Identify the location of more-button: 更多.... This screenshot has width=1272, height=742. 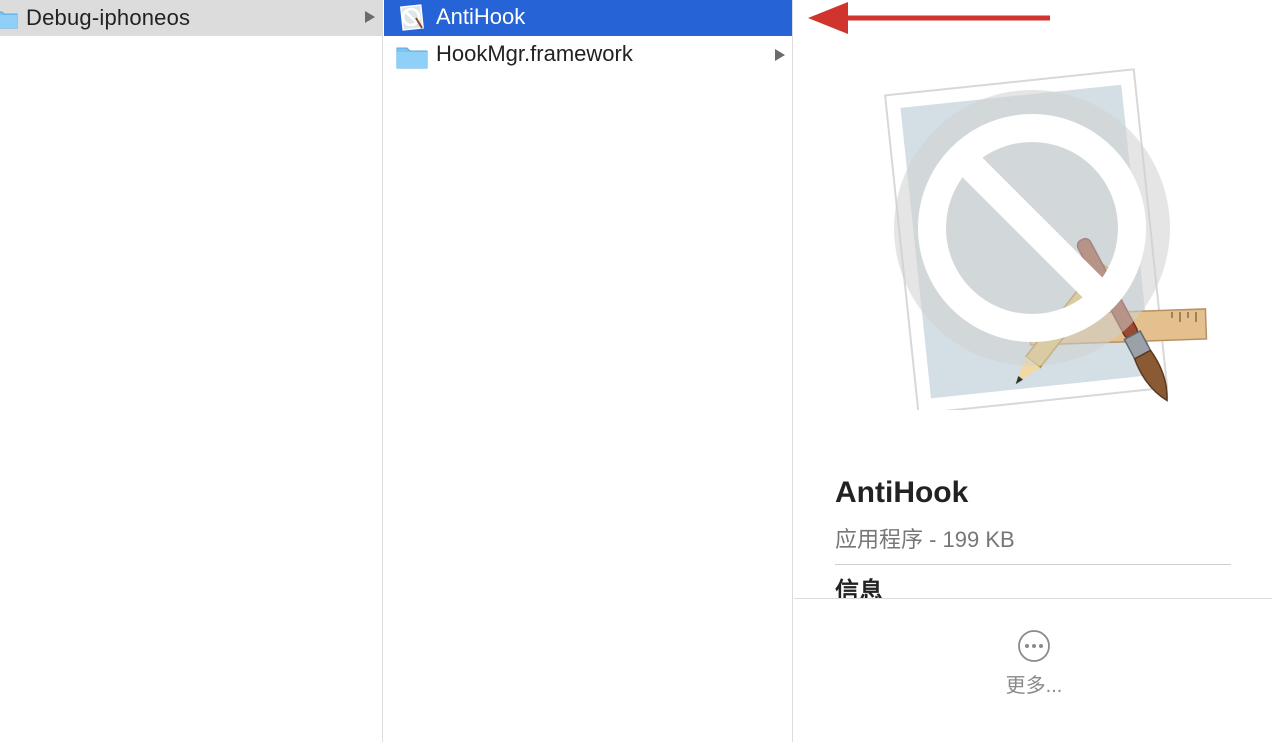
(1034, 669).